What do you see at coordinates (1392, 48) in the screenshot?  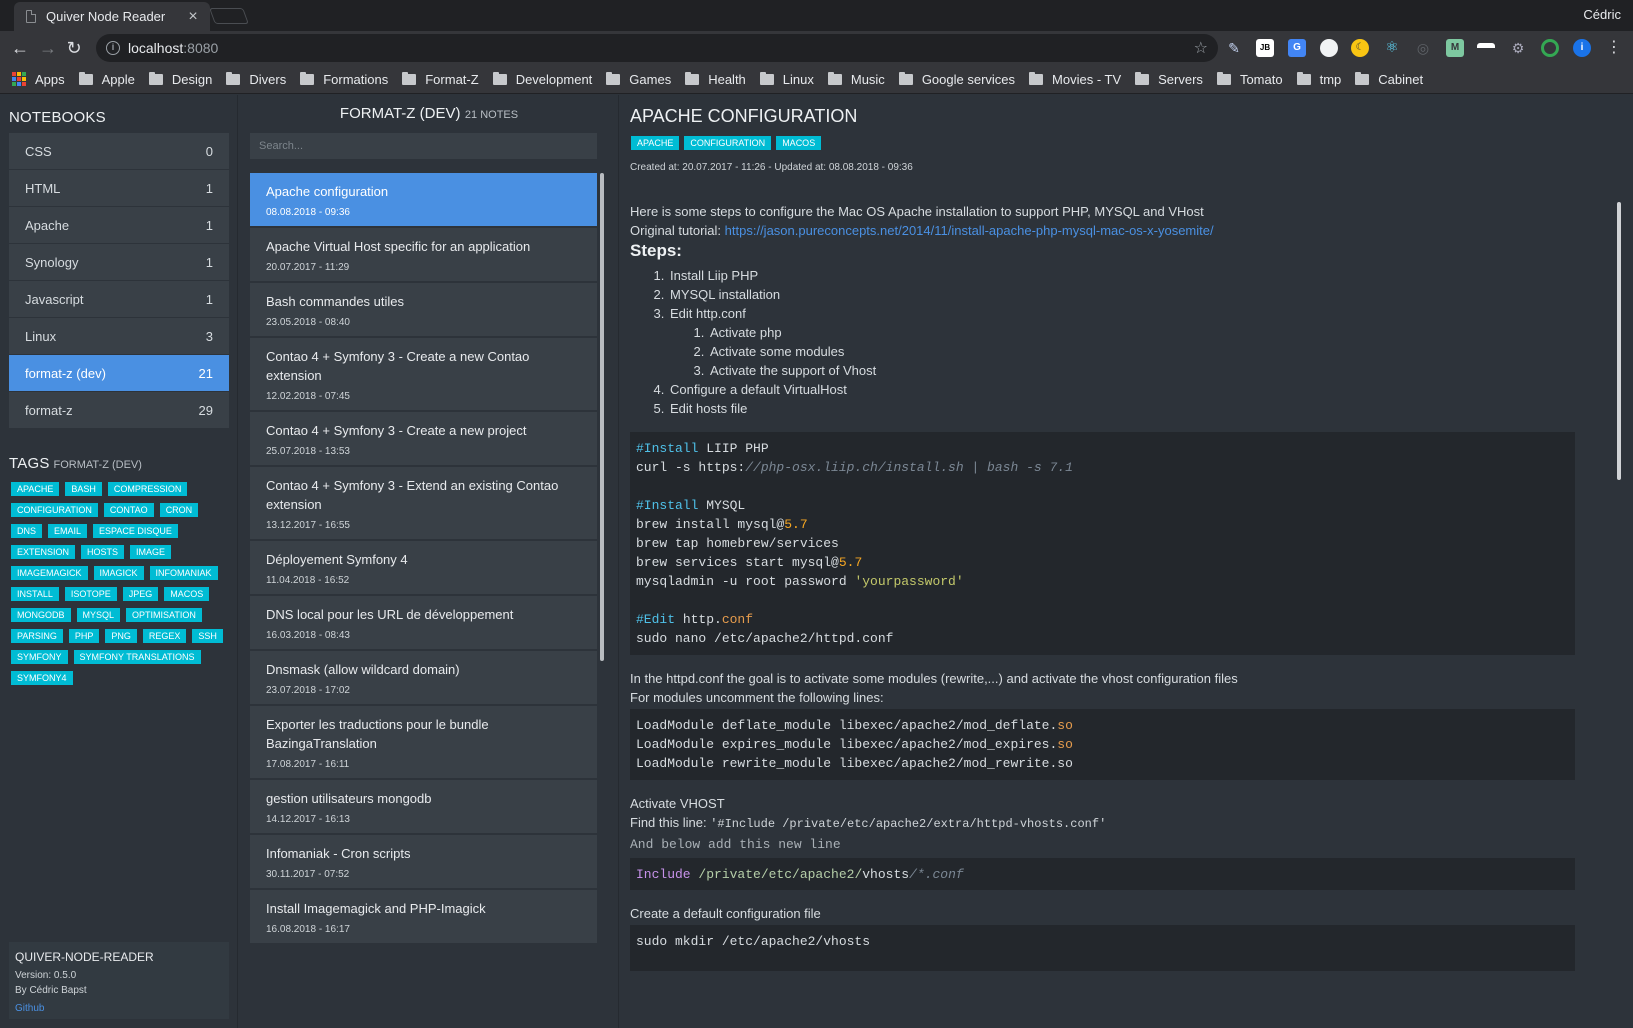 I see `react-icon: ⚛` at bounding box center [1392, 48].